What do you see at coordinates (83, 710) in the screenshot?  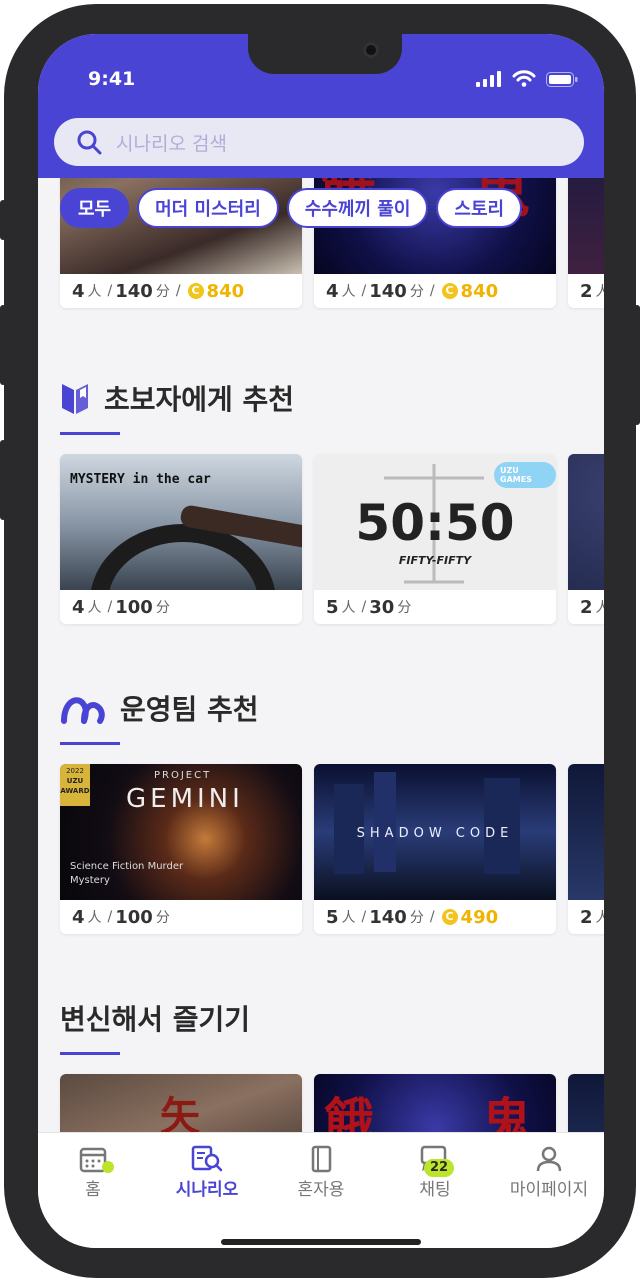 I see `uzu-logo-icon` at bounding box center [83, 710].